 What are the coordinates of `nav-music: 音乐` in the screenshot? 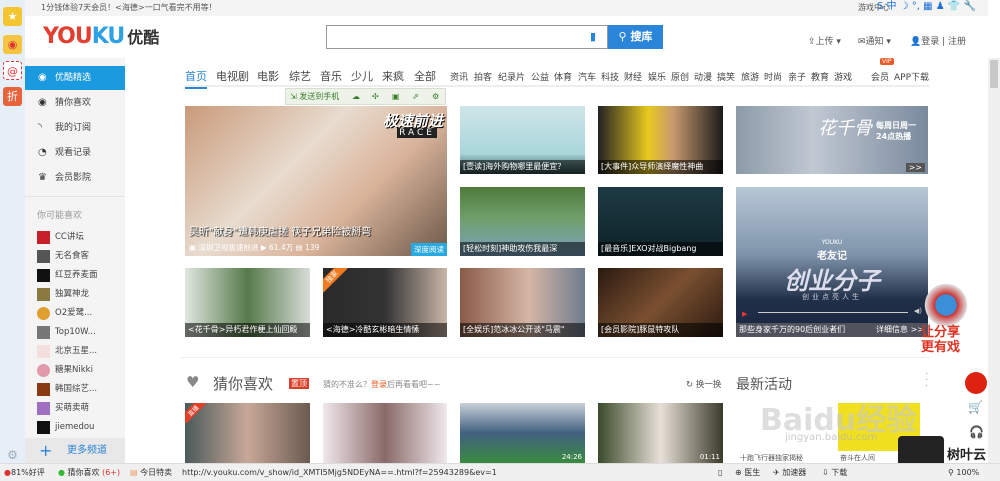 It's located at (331, 76).